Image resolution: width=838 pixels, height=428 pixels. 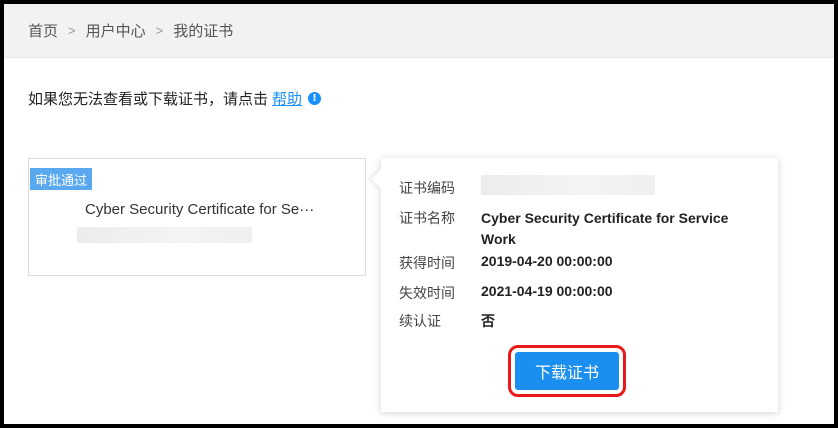 I want to click on help-notice: 如果您无法查看或下载证书，请点击 帮助 !, so click(x=175, y=98).